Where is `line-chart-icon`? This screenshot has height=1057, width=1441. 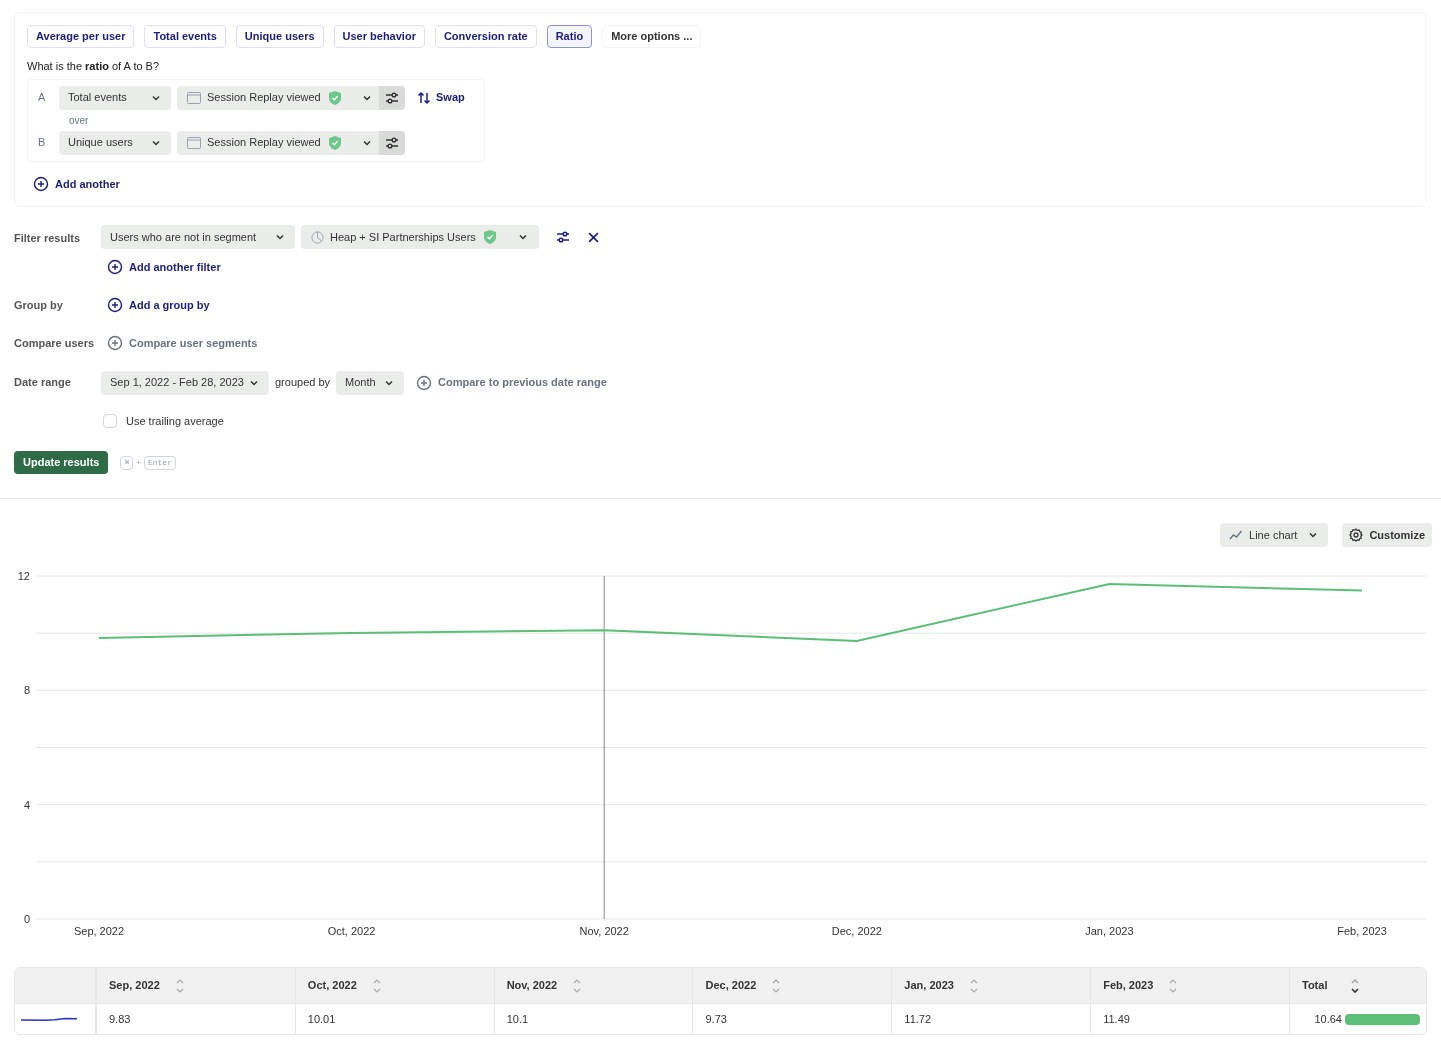
line-chart-icon is located at coordinates (1236, 535).